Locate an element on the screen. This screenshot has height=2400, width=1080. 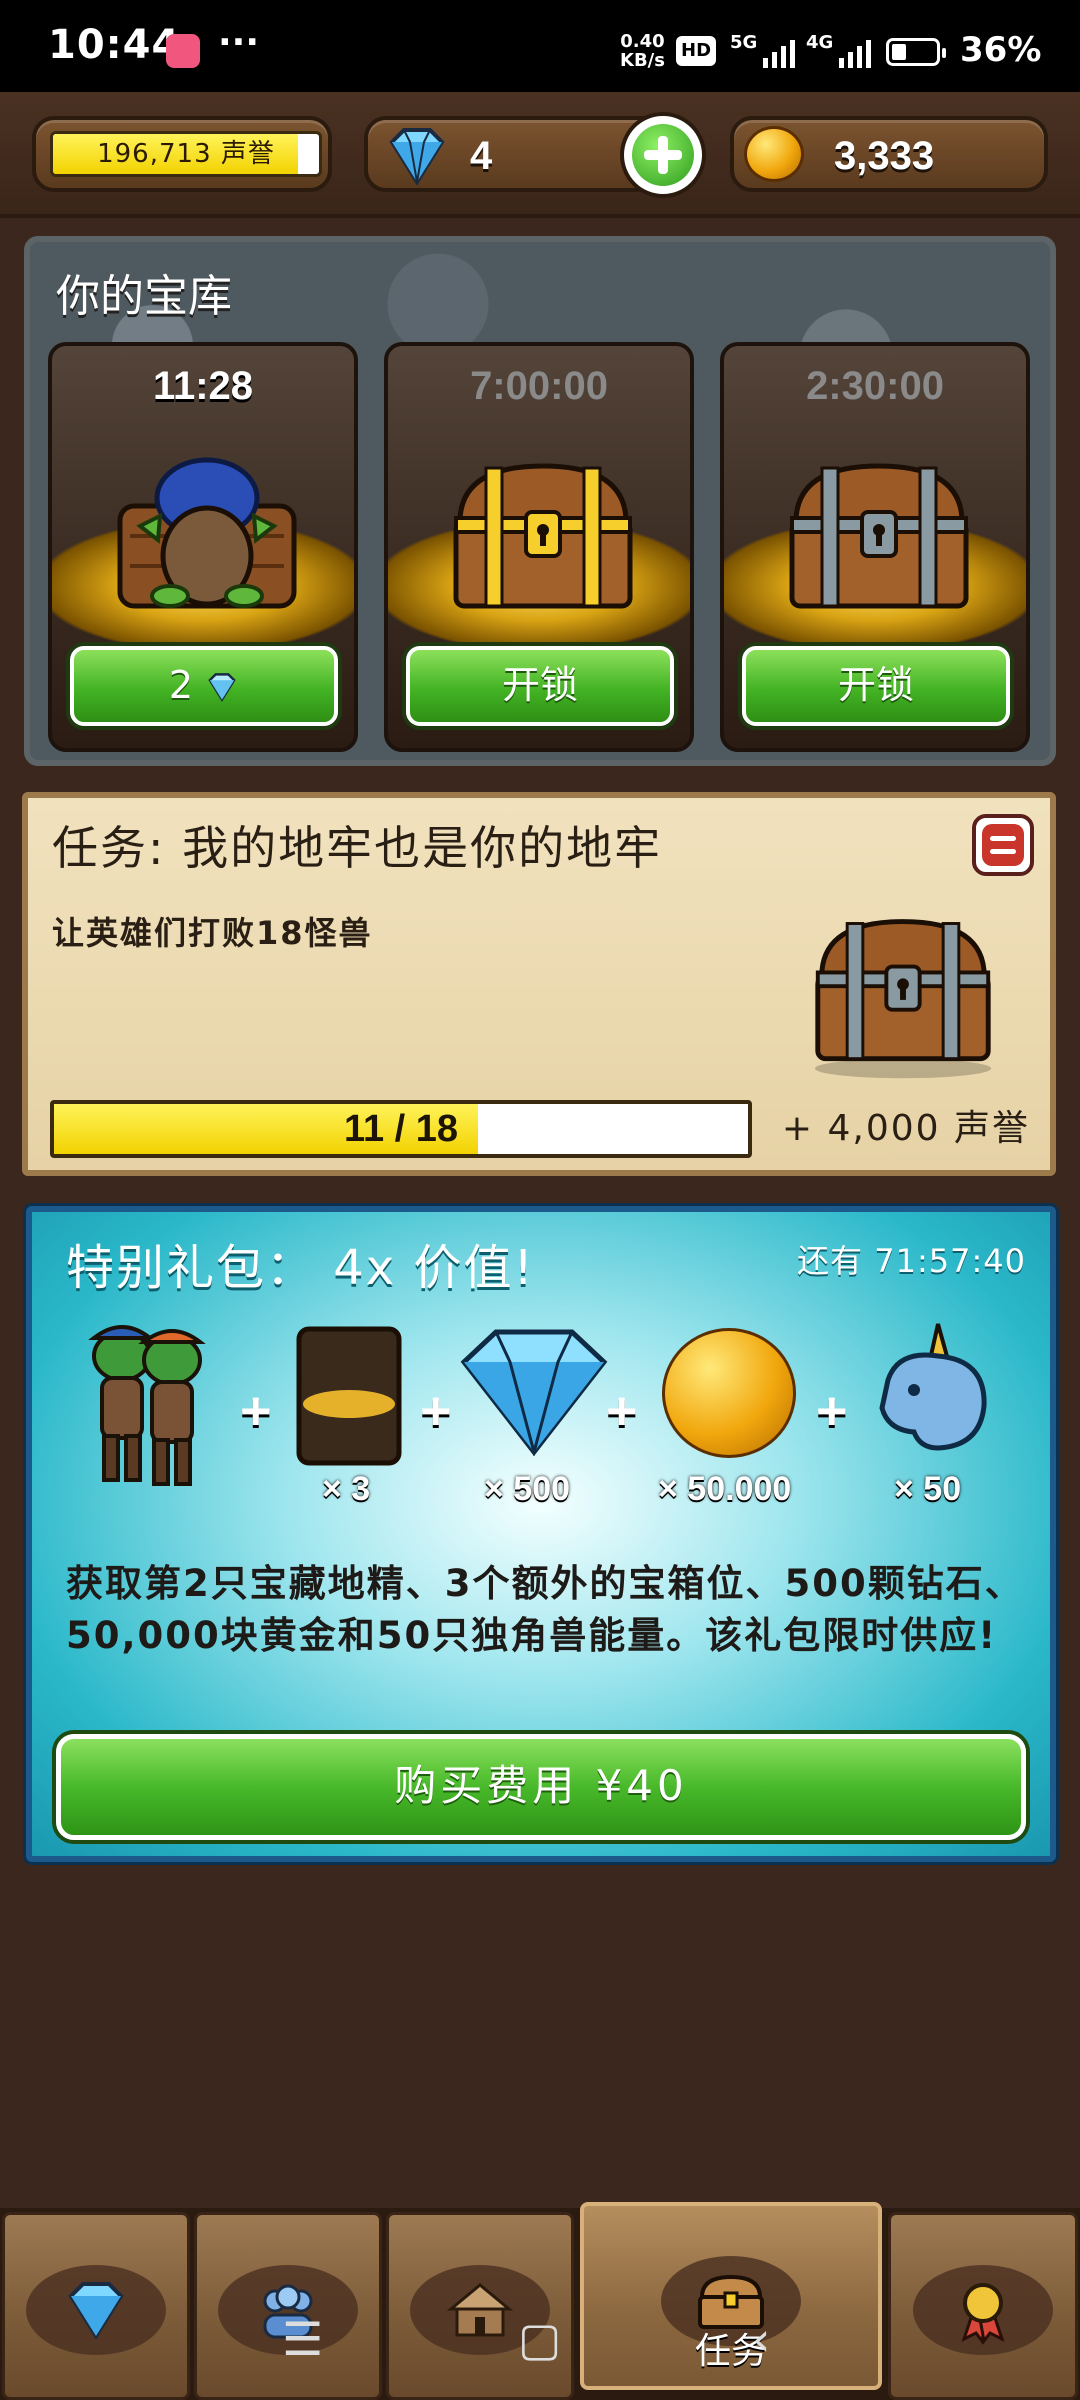
plus-icon is located at coordinates (663, 155).